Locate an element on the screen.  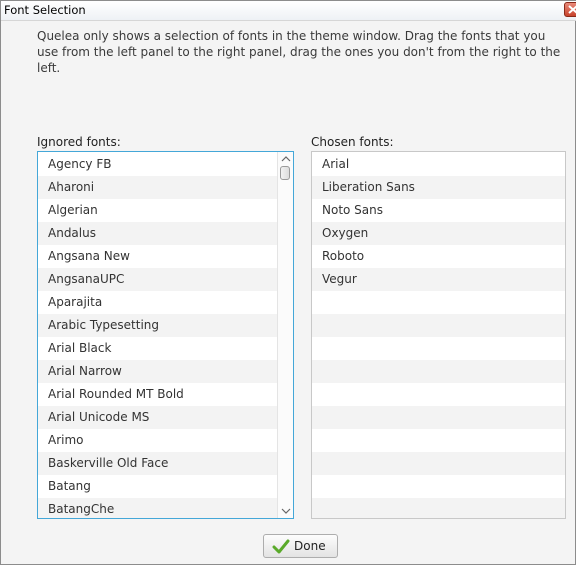
list-item: Arial Rounded MT Bold is located at coordinates (157, 394).